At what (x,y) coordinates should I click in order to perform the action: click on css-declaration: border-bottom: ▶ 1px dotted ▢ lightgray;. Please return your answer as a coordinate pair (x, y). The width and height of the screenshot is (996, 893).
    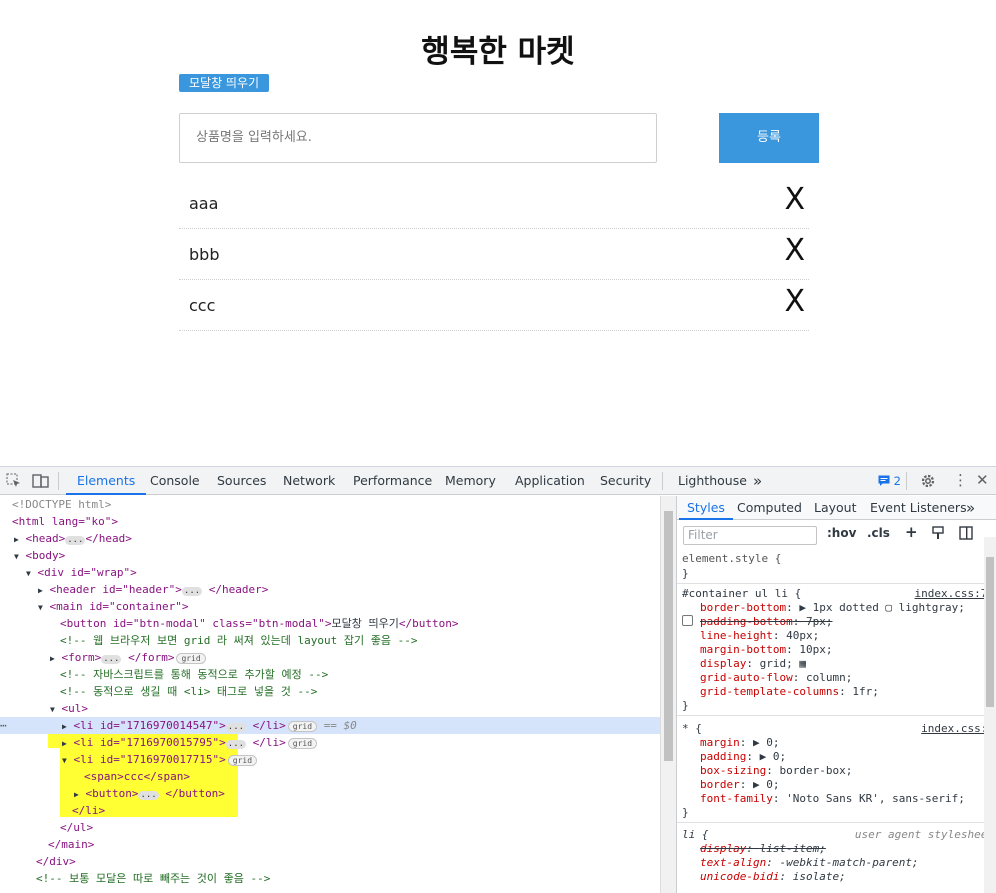
    Looking at the image, I should click on (848, 608).